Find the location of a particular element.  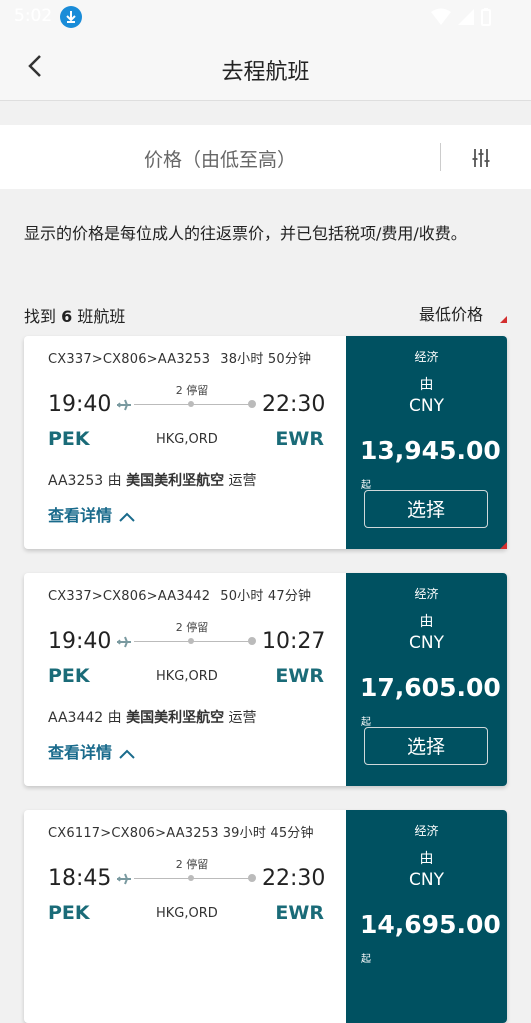

time-row: 18:45 2 停留 22:30 +1 is located at coordinates (204, 875).